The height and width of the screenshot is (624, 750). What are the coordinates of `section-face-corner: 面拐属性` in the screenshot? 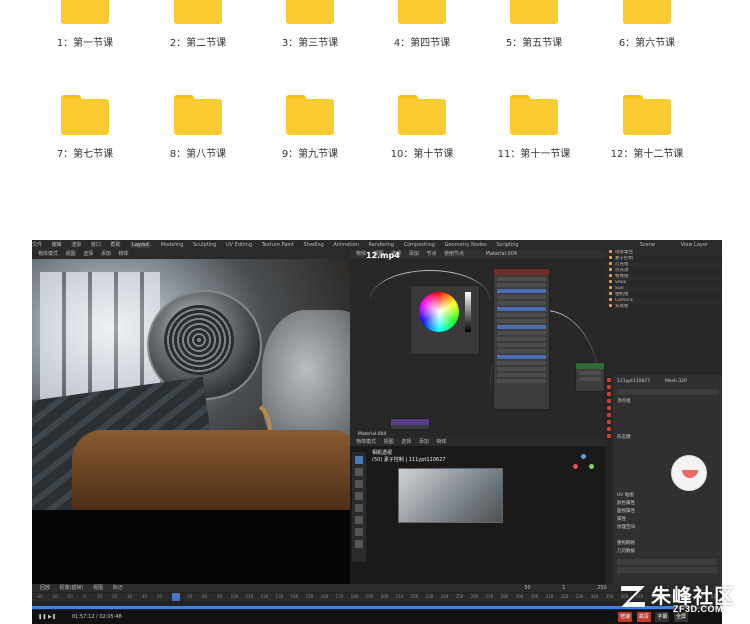 It's located at (626, 512).